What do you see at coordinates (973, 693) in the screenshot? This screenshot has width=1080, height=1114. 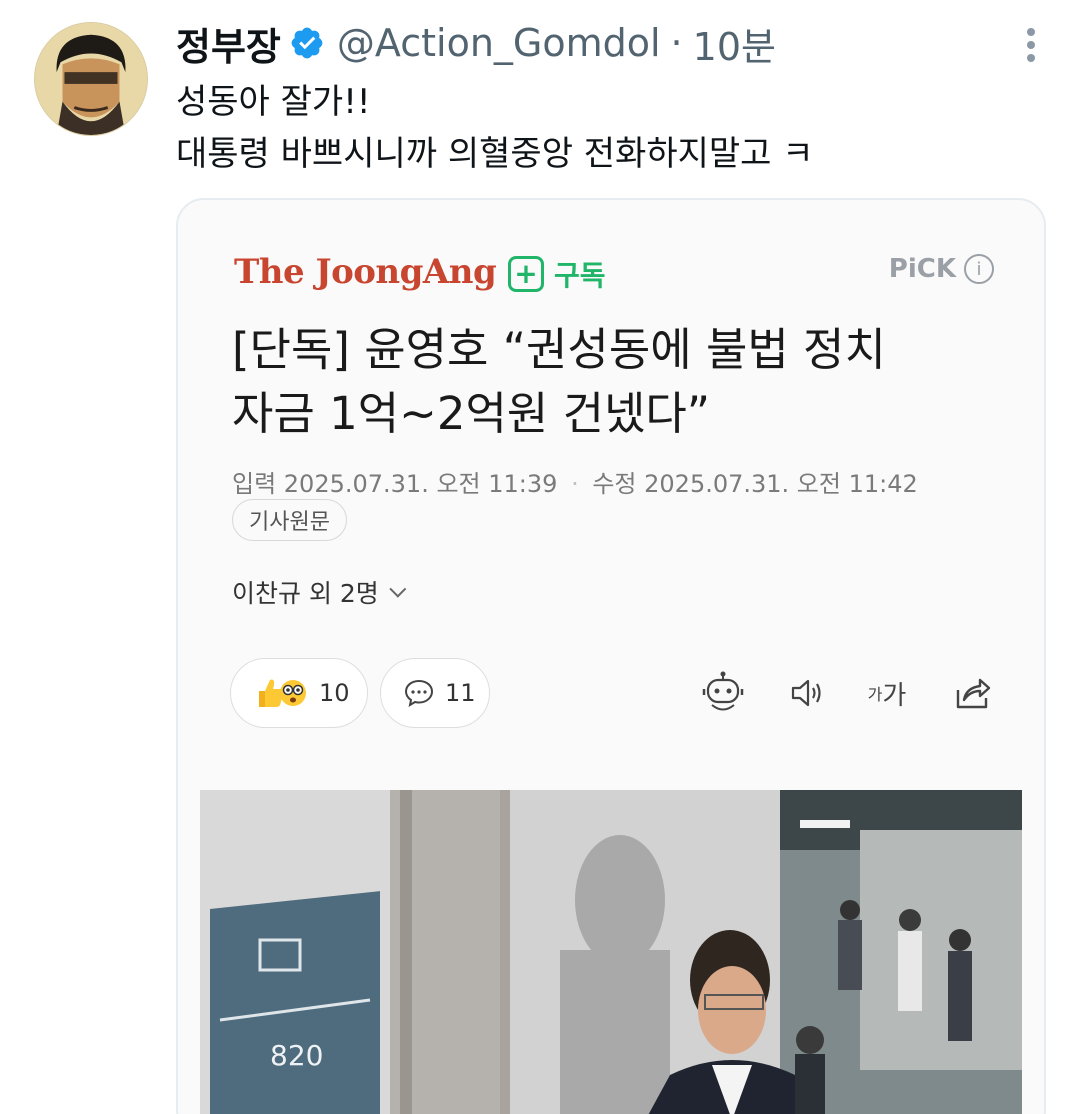 I see `share-icon` at bounding box center [973, 693].